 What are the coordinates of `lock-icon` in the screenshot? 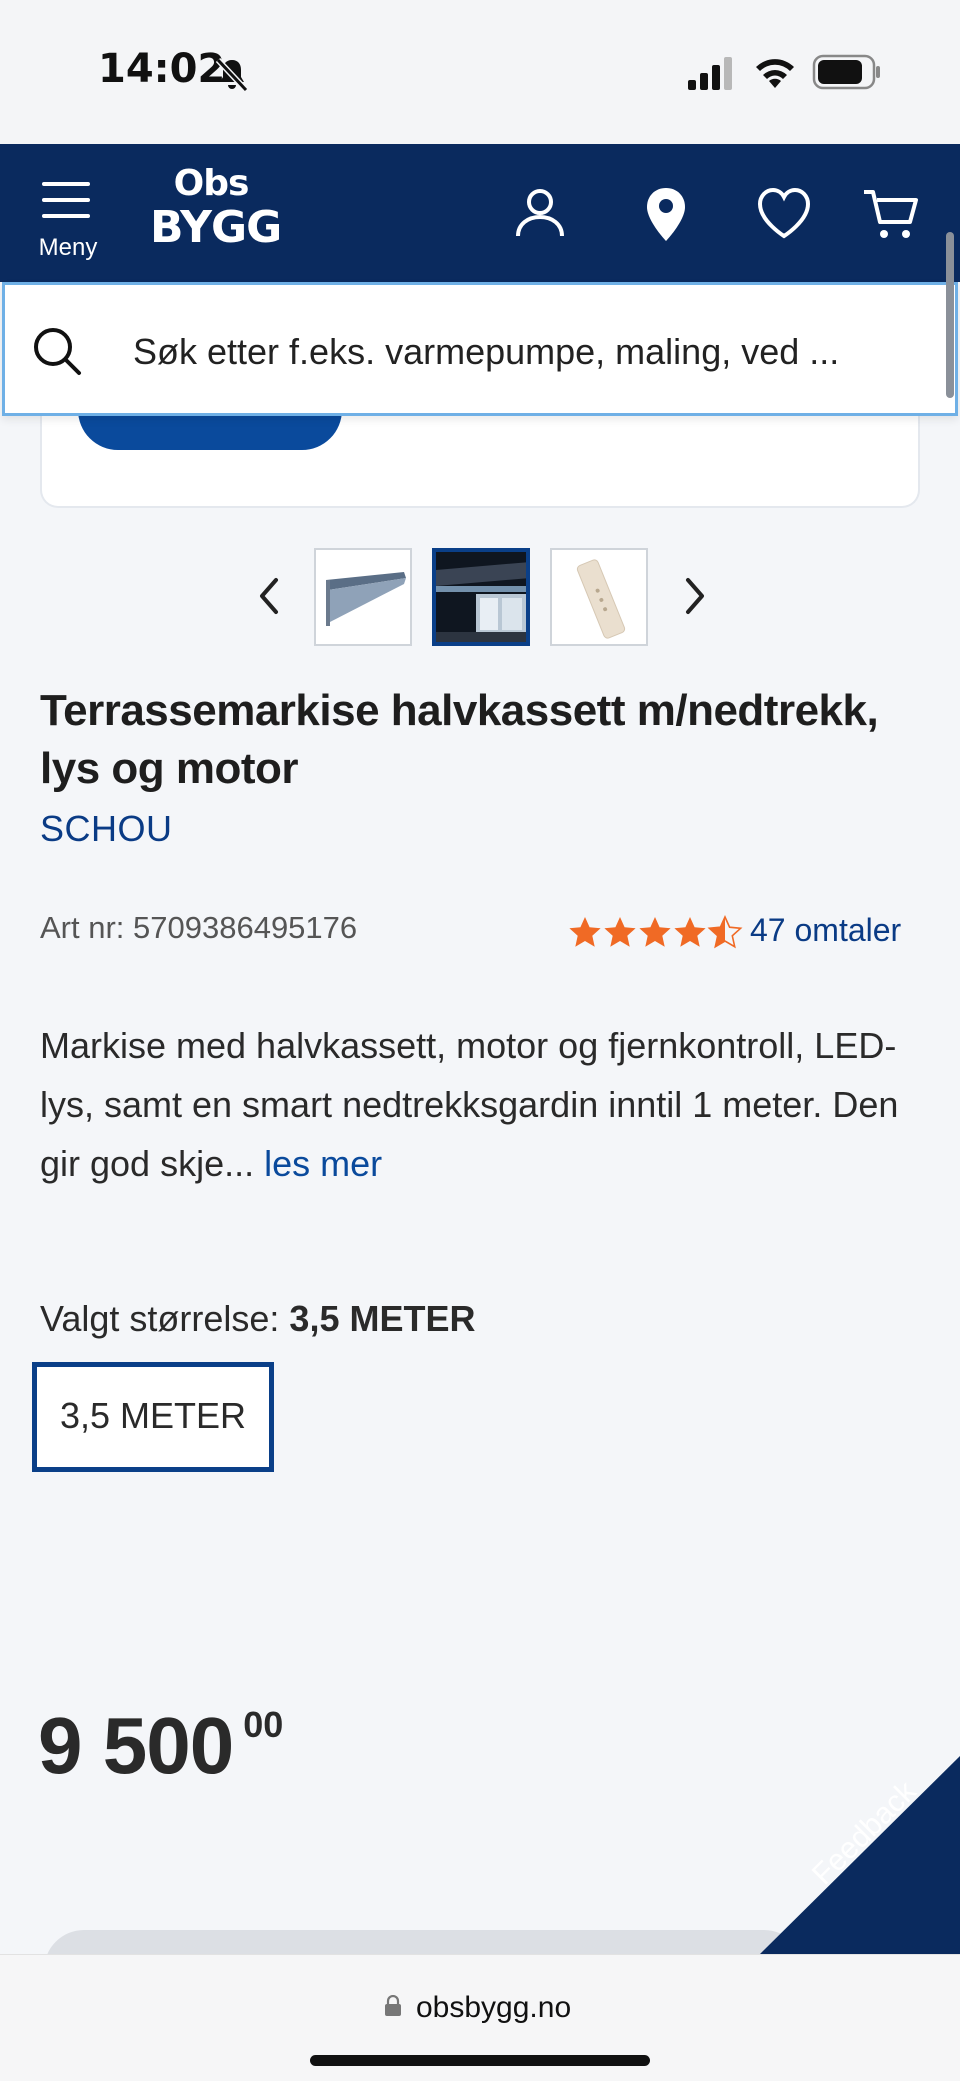 It's located at (393, 2005).